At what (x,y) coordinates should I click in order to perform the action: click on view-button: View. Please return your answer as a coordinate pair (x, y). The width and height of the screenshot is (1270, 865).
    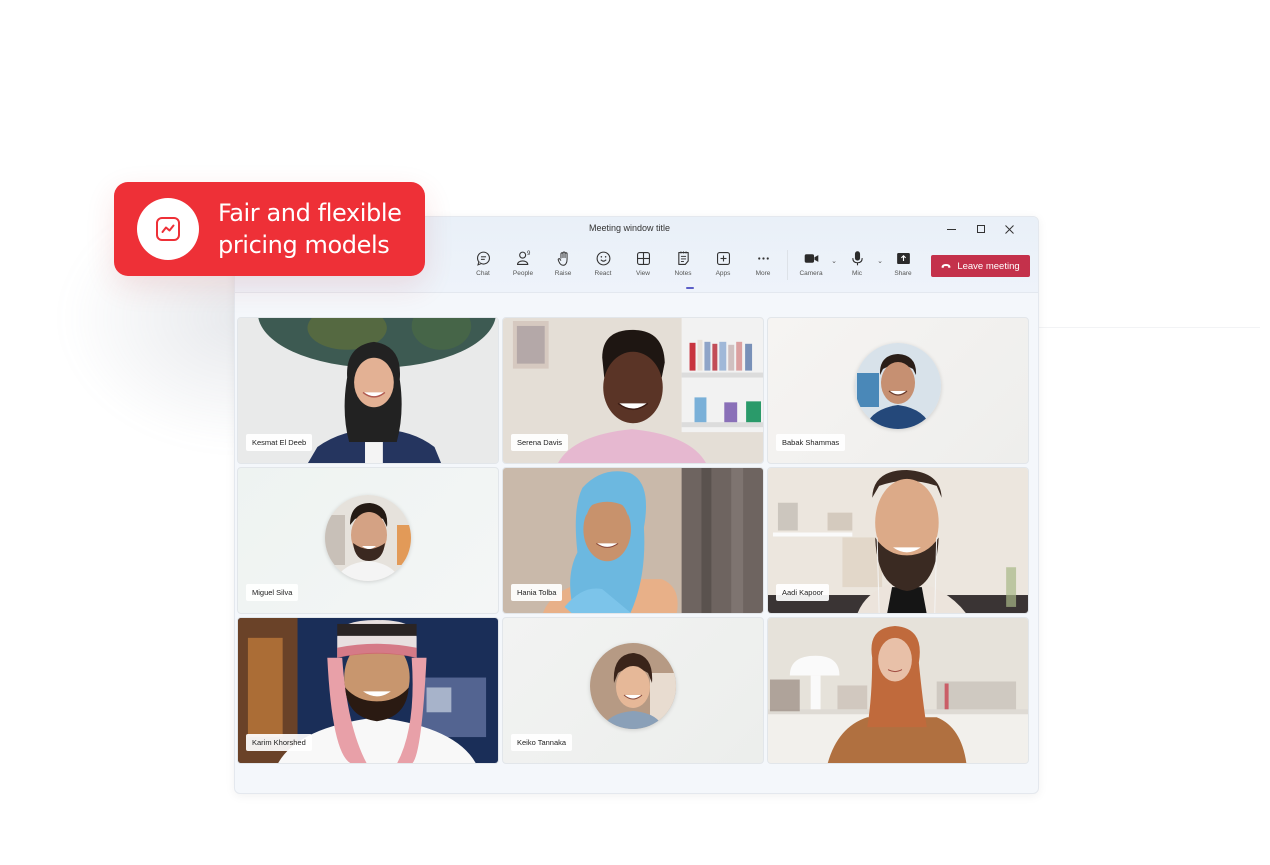
    Looking at the image, I should click on (643, 263).